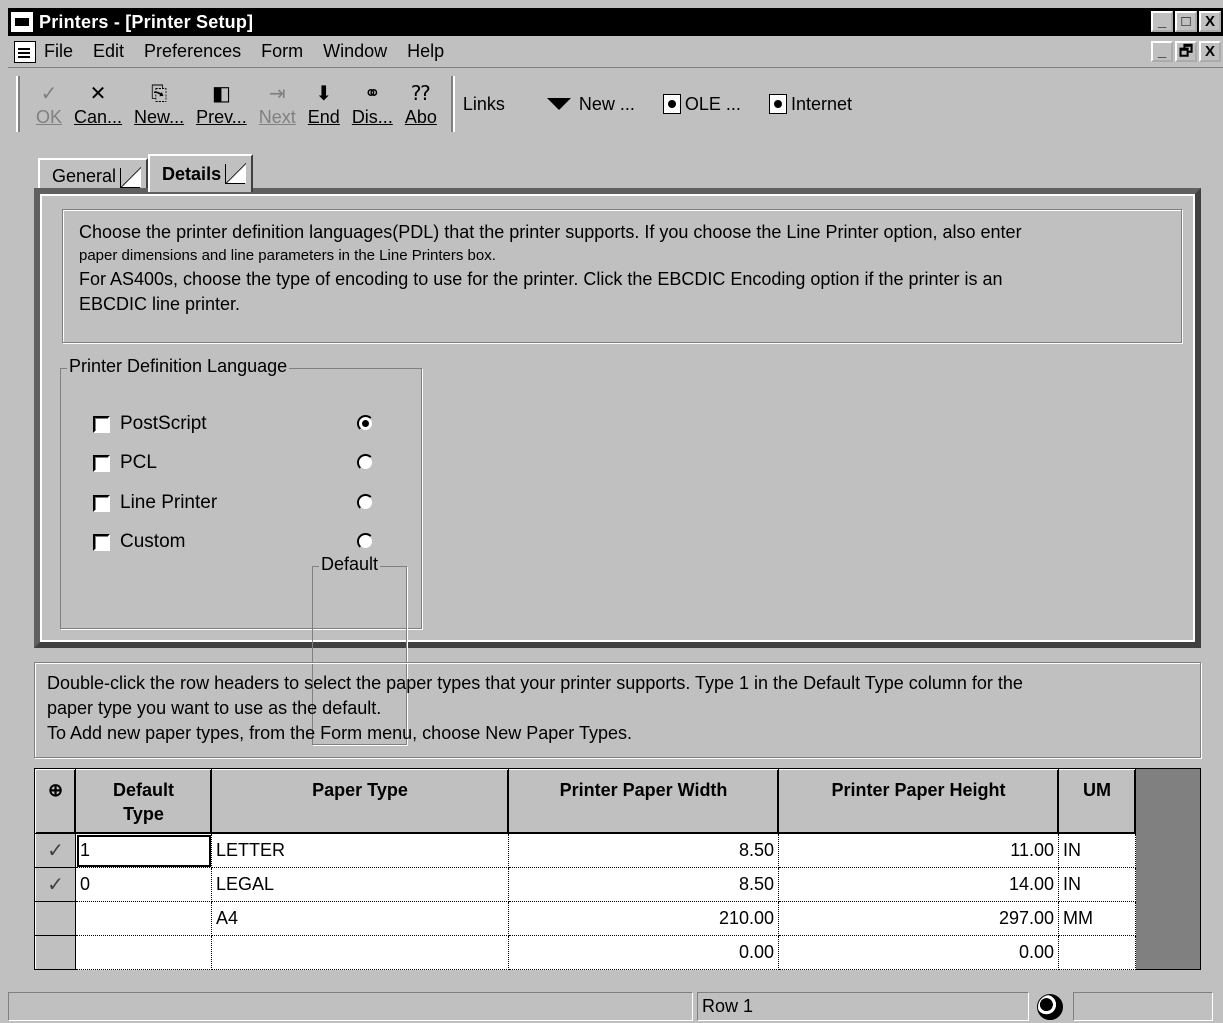 This screenshot has width=1223, height=1023. What do you see at coordinates (360, 850) in the screenshot?
I see `paper-type-cell: LETTER` at bounding box center [360, 850].